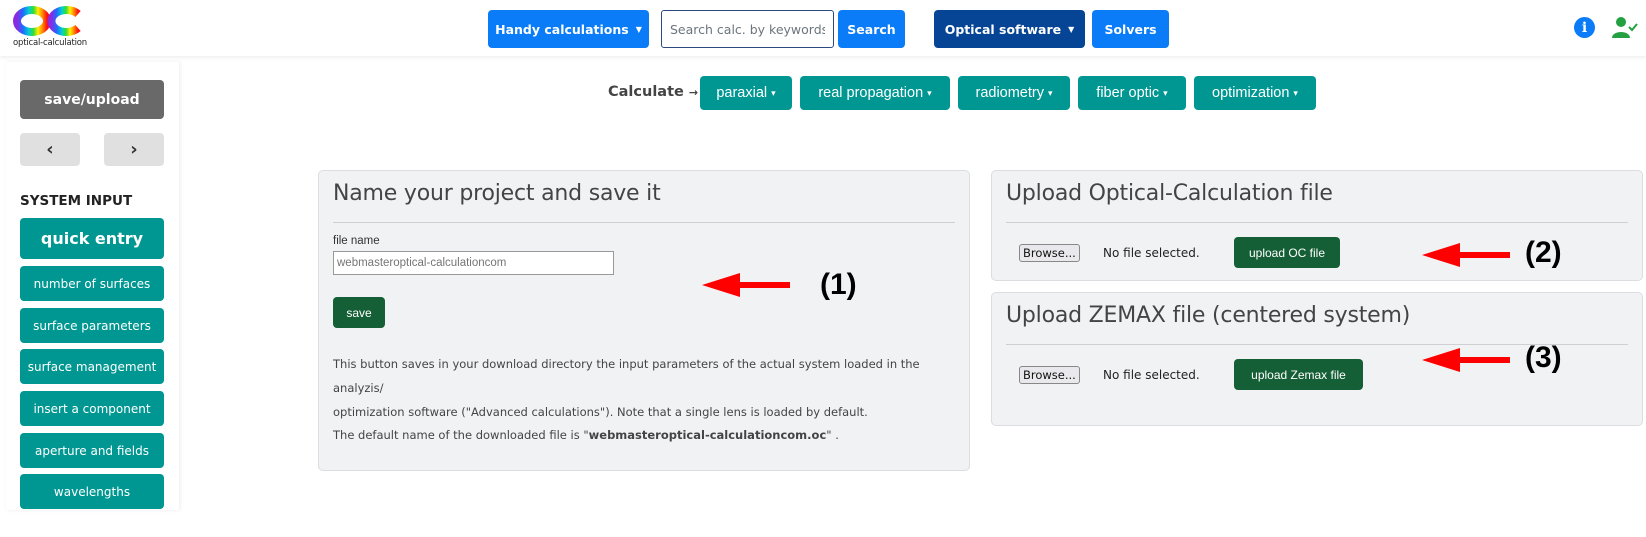  Describe the element at coordinates (76, 201) in the screenshot. I see `system-input-heading: SYSTEM INPUT` at that location.